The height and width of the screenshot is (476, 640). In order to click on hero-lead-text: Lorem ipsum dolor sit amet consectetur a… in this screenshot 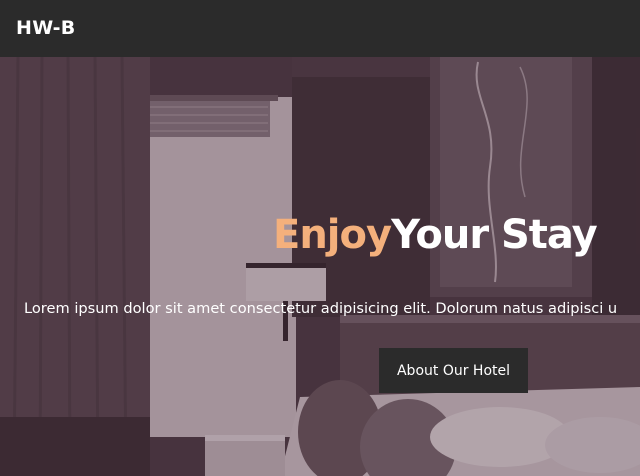, I will do `click(321, 308)`.